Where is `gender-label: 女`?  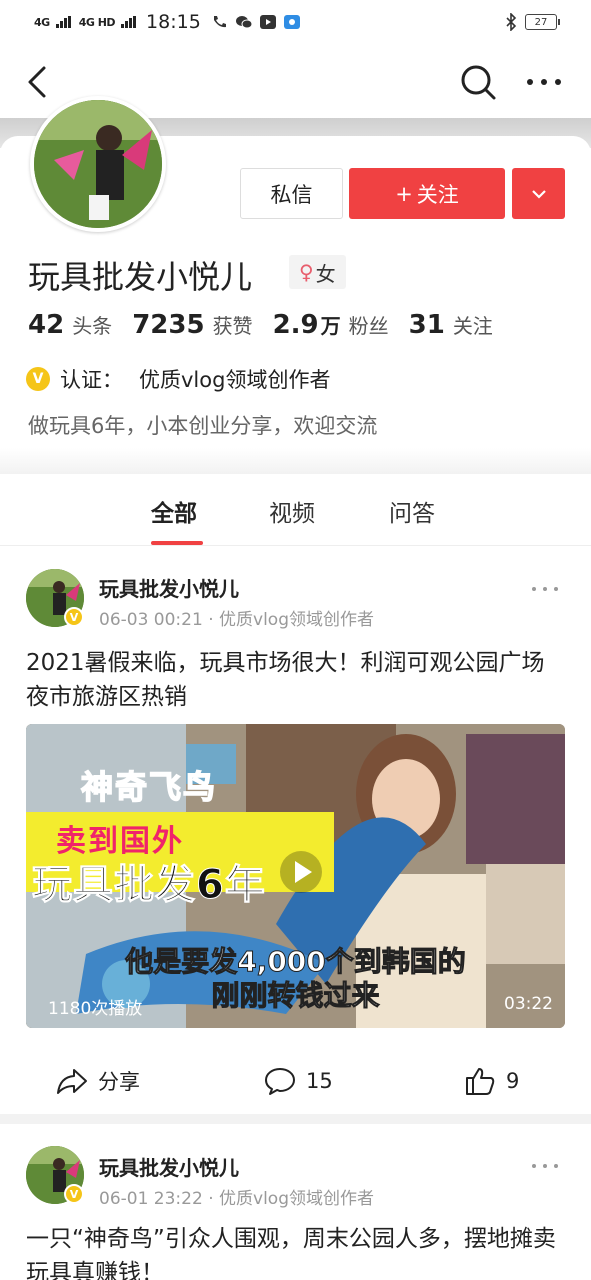 gender-label: 女 is located at coordinates (325, 273).